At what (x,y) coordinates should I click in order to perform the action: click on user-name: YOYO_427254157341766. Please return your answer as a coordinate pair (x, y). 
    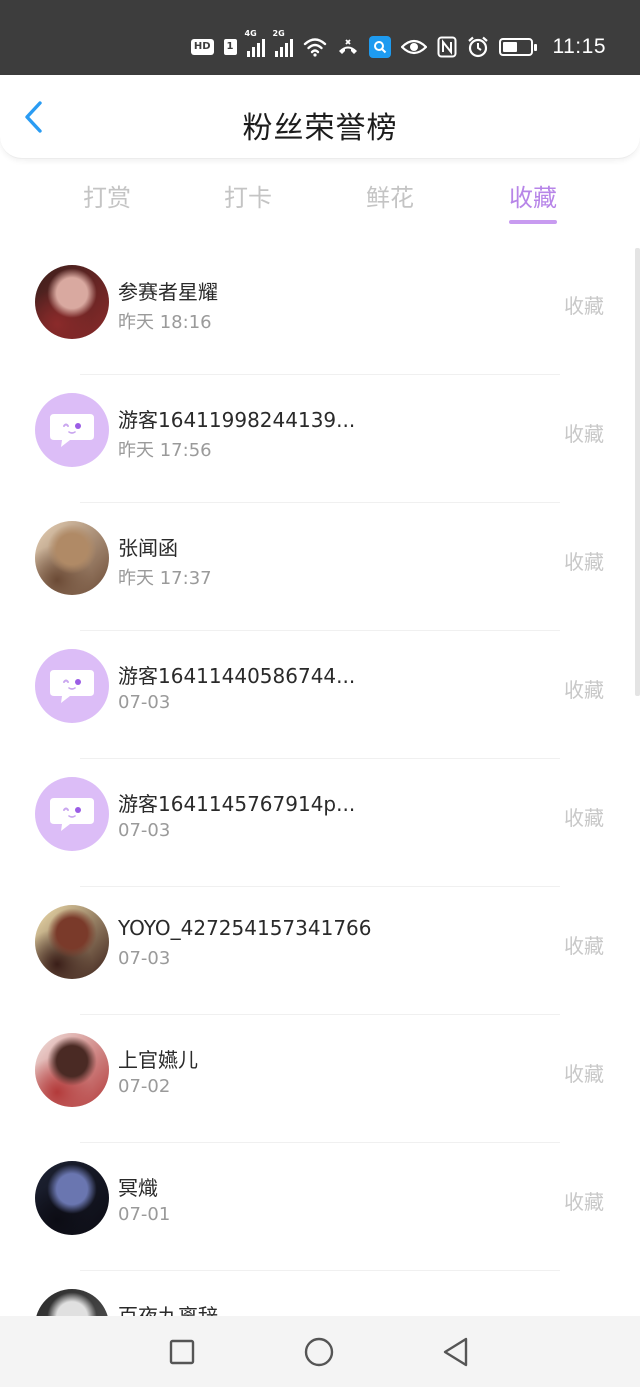
    Looking at the image, I should click on (245, 928).